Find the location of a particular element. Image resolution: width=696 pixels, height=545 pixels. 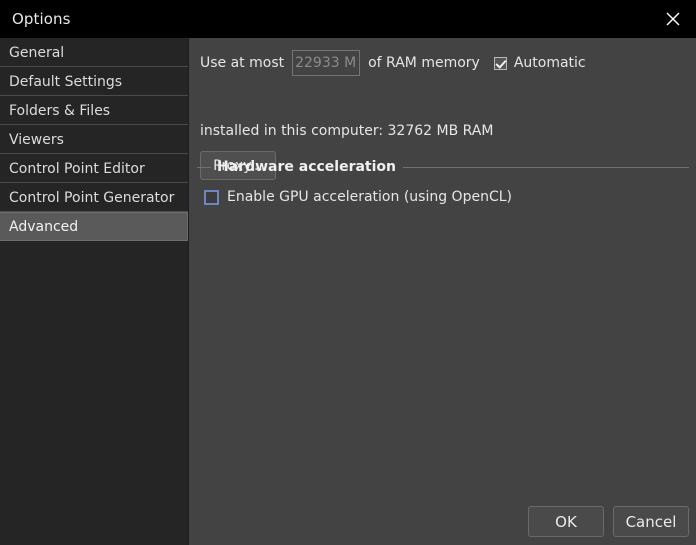

sidebar-item-advanced: Advanced is located at coordinates (94, 226).